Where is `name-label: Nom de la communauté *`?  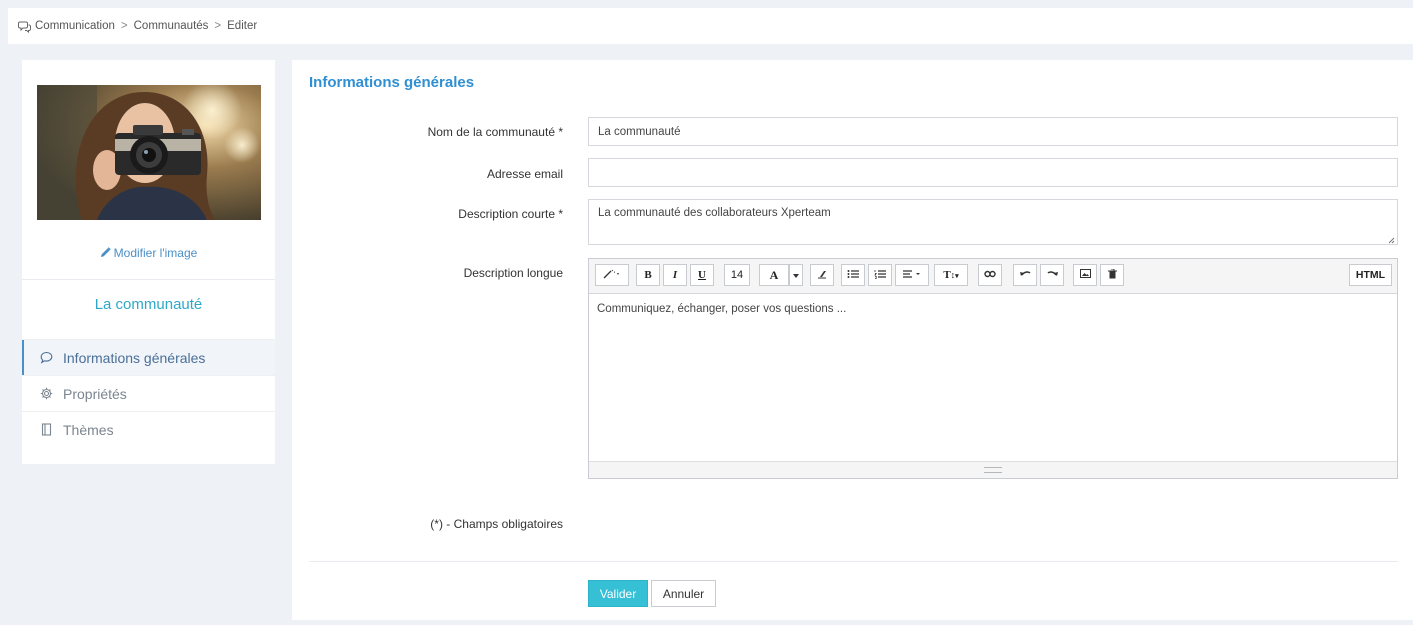
name-label: Nom de la communauté * is located at coordinates (495, 132).